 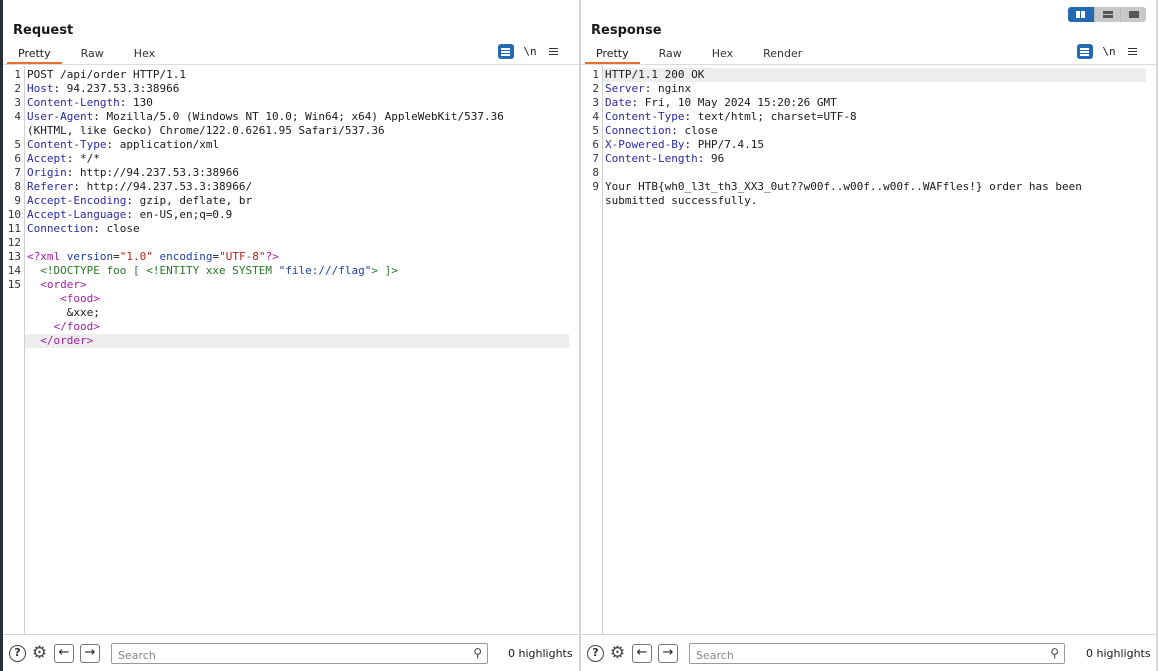 I want to click on code-token: "1.0", so click(x=136, y=256).